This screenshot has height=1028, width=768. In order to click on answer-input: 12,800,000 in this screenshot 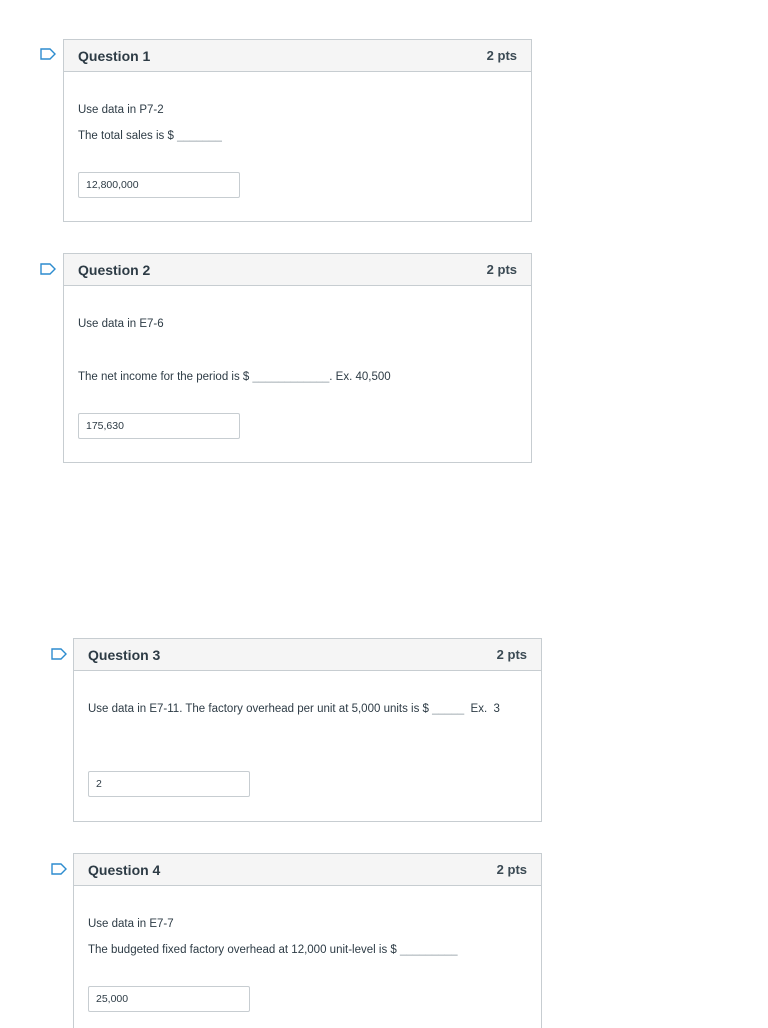, I will do `click(159, 185)`.